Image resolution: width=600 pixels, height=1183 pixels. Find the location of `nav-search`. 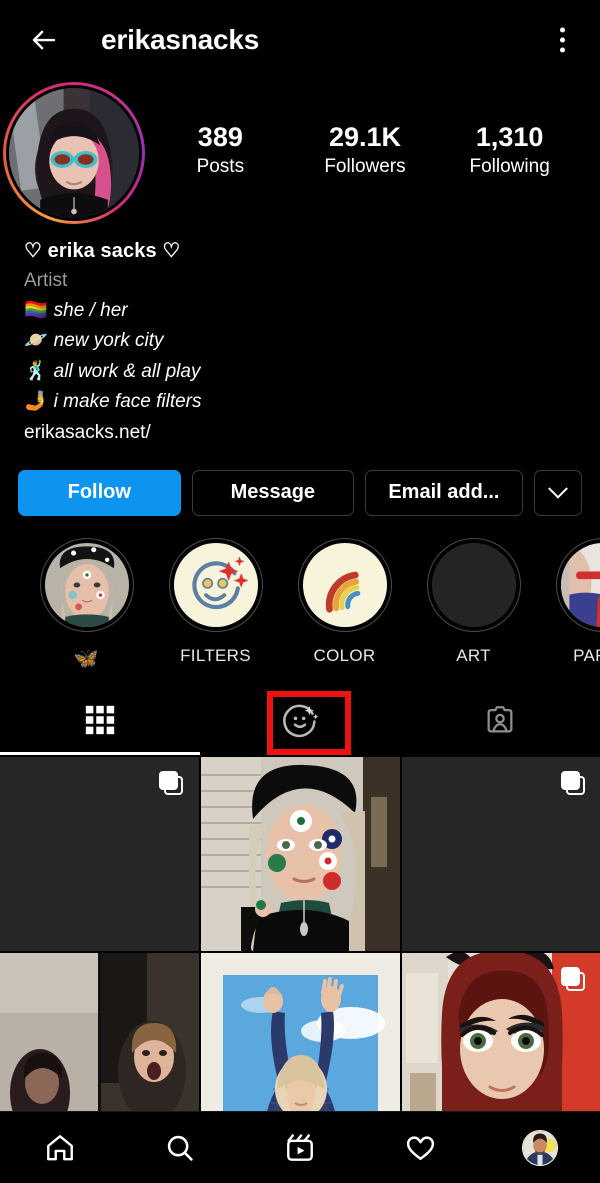

nav-search is located at coordinates (180, 1148).